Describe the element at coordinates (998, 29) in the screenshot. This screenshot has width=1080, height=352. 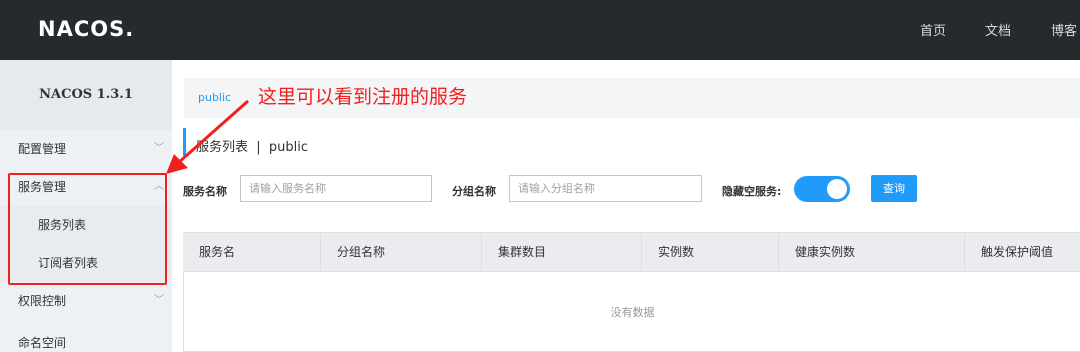
I see `nav-docs-link: 文档` at that location.